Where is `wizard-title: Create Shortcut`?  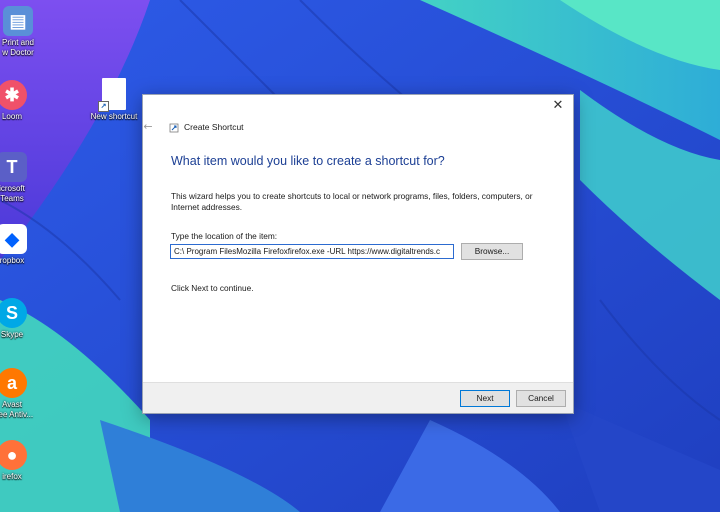 wizard-title: Create Shortcut is located at coordinates (214, 127).